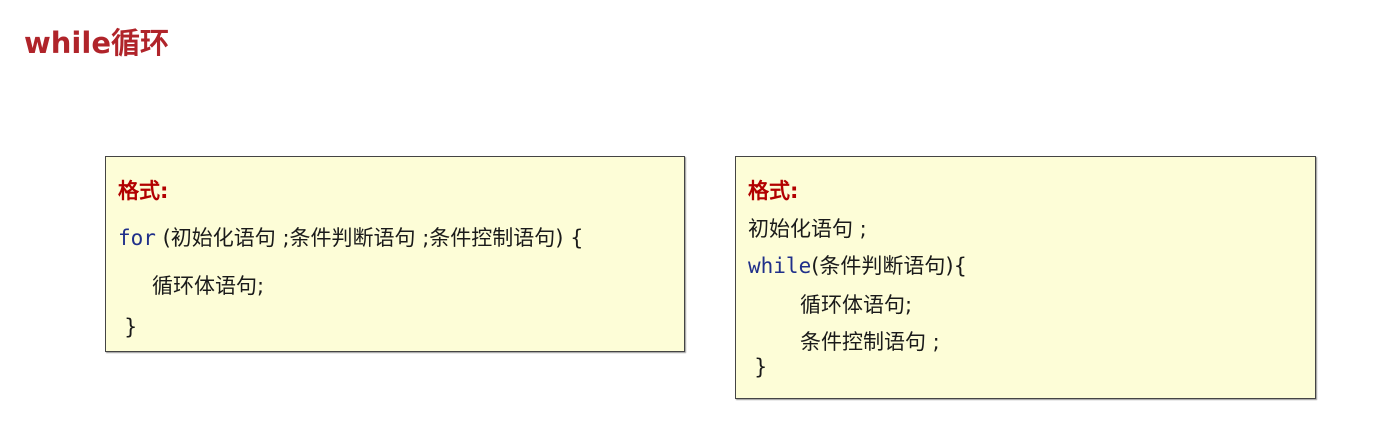  What do you see at coordinates (369, 238) in the screenshot?
I see `for-statement-rest: (初始化语句 ;条件判断语句 ;条件控制语句) {` at bounding box center [369, 238].